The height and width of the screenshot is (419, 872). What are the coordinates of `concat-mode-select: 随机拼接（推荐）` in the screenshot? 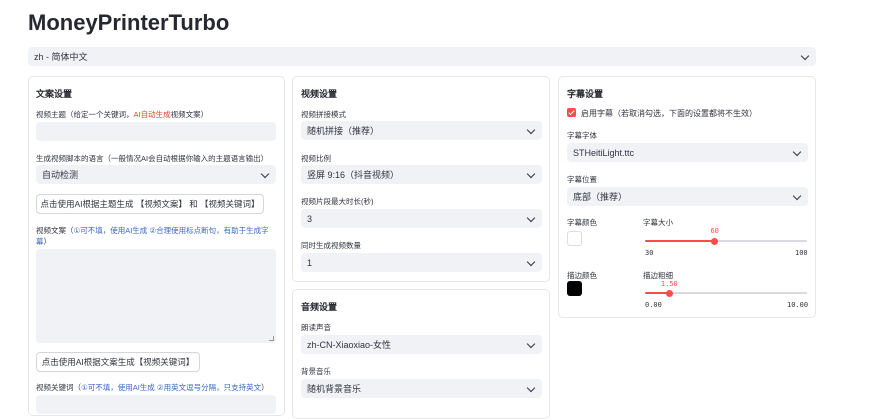 It's located at (421, 130).